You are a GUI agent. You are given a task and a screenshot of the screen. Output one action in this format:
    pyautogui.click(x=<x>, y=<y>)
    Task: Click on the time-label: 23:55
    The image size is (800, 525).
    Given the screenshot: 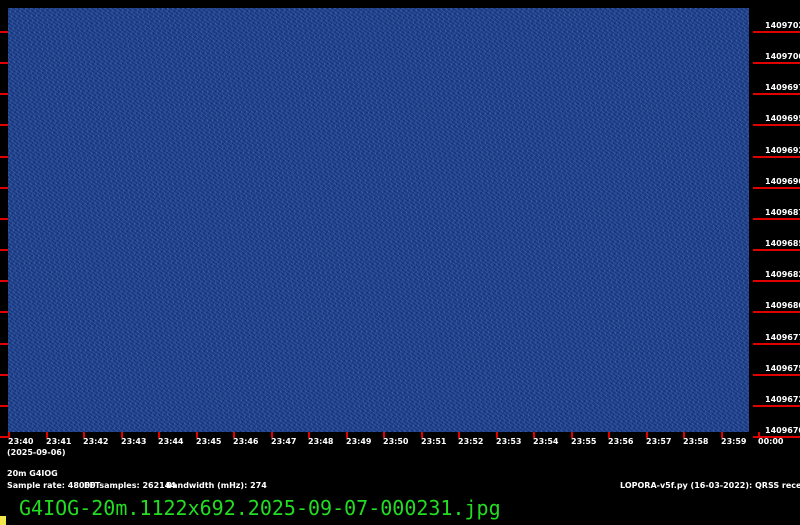 What is the action you would take?
    pyautogui.click(x=584, y=441)
    